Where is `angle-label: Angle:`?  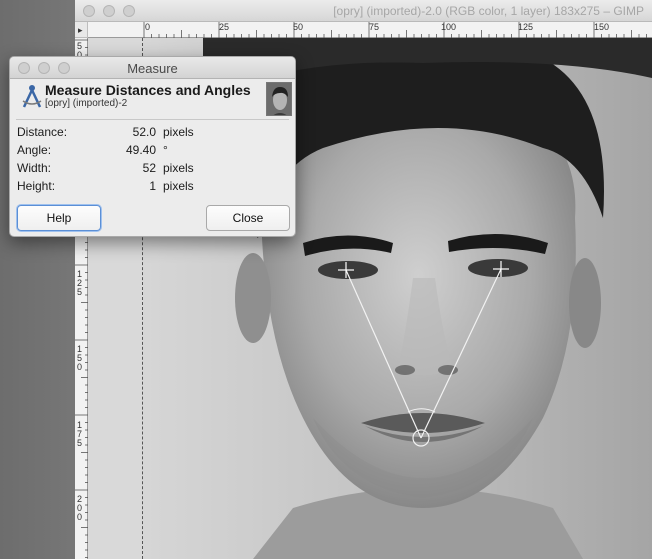 angle-label: Angle: is located at coordinates (34, 150).